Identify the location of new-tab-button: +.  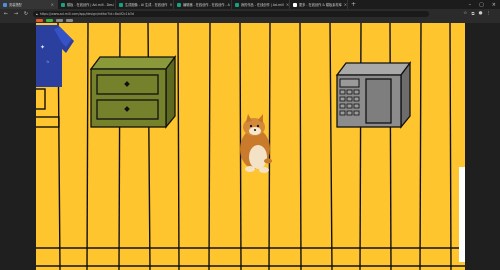
(353, 4).